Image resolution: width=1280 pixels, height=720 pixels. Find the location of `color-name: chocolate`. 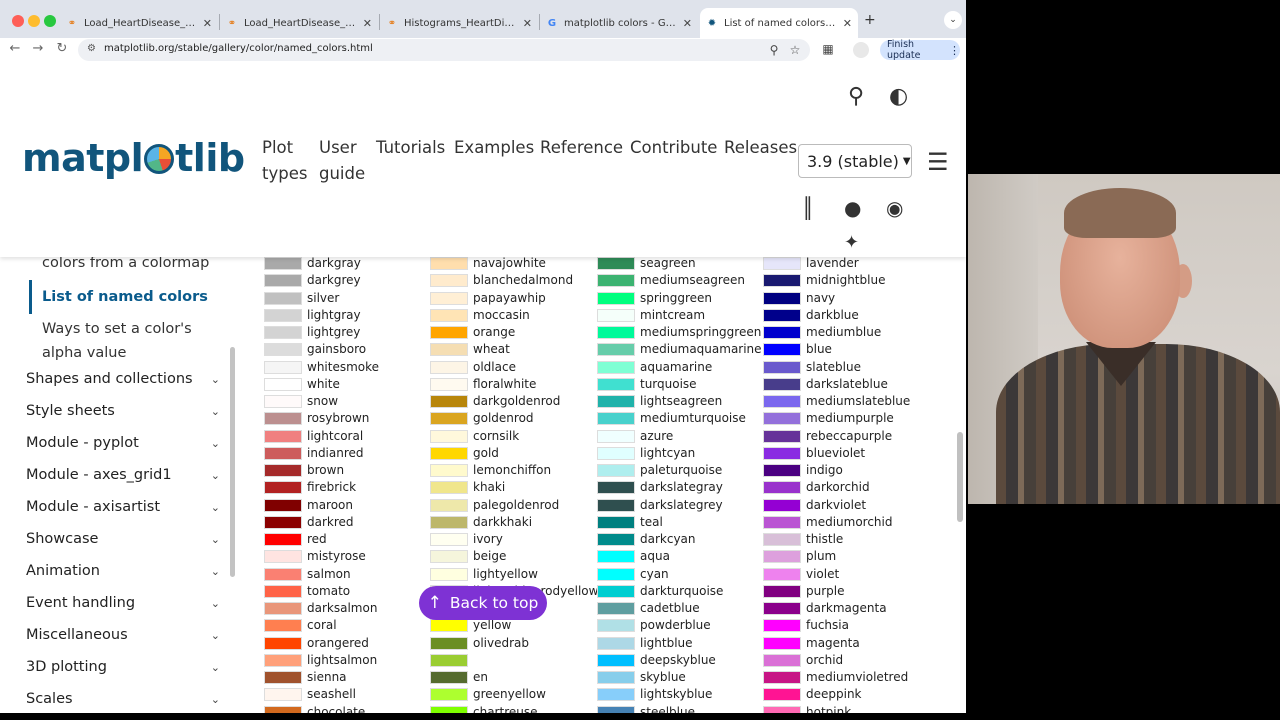

color-name: chocolate is located at coordinates (336, 709).